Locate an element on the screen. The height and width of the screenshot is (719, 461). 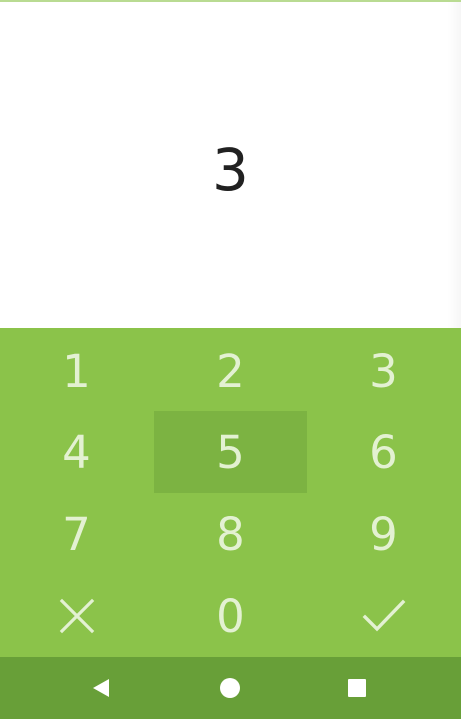
system-navigation-bar is located at coordinates (230, 688).